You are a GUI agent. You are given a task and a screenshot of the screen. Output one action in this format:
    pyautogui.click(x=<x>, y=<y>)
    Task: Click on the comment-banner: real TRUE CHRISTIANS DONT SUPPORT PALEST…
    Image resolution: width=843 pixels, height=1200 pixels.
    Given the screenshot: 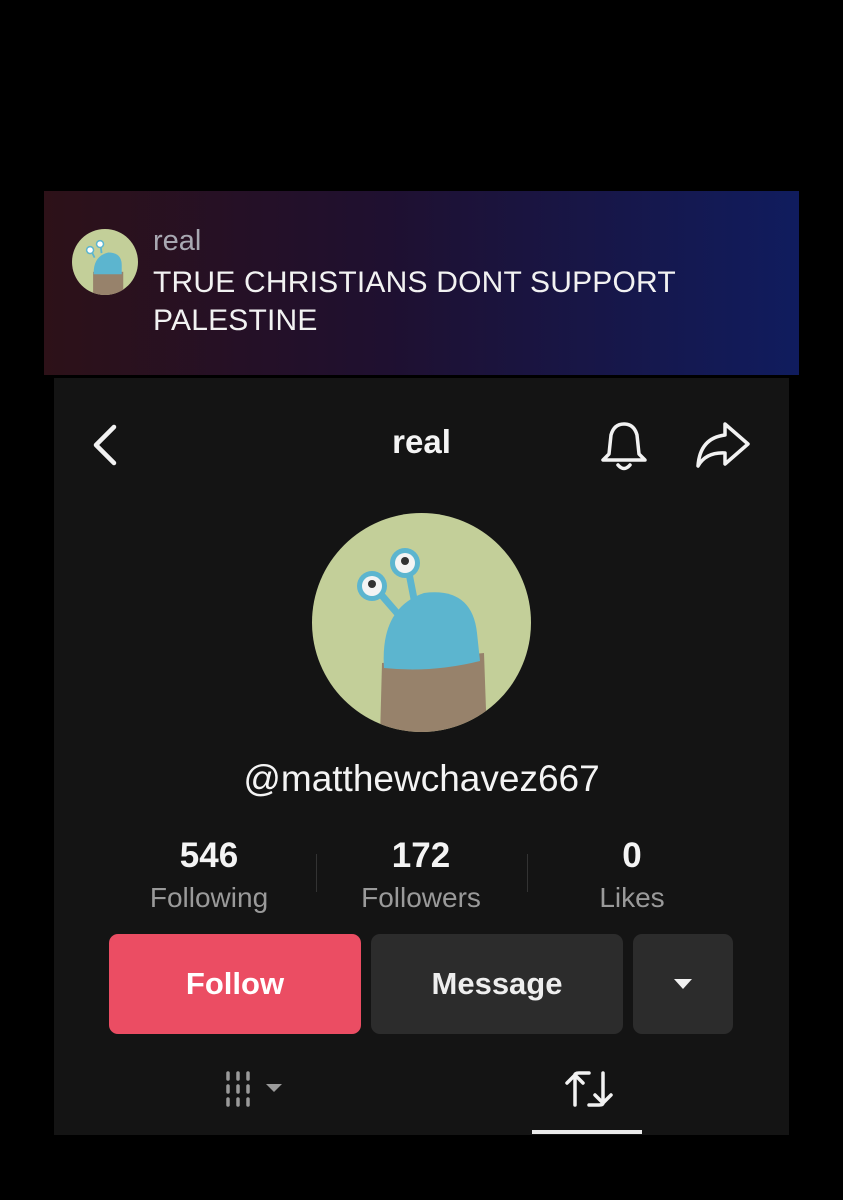 What is the action you would take?
    pyautogui.click(x=421, y=283)
    